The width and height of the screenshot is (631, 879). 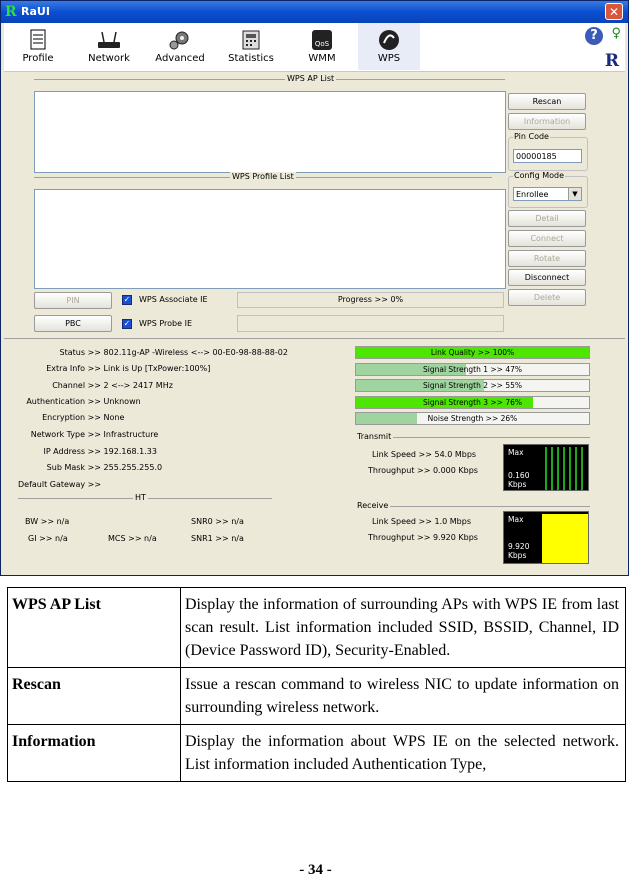 What do you see at coordinates (263, 176) in the screenshot?
I see `profile-list-label: WPS Profile List` at bounding box center [263, 176].